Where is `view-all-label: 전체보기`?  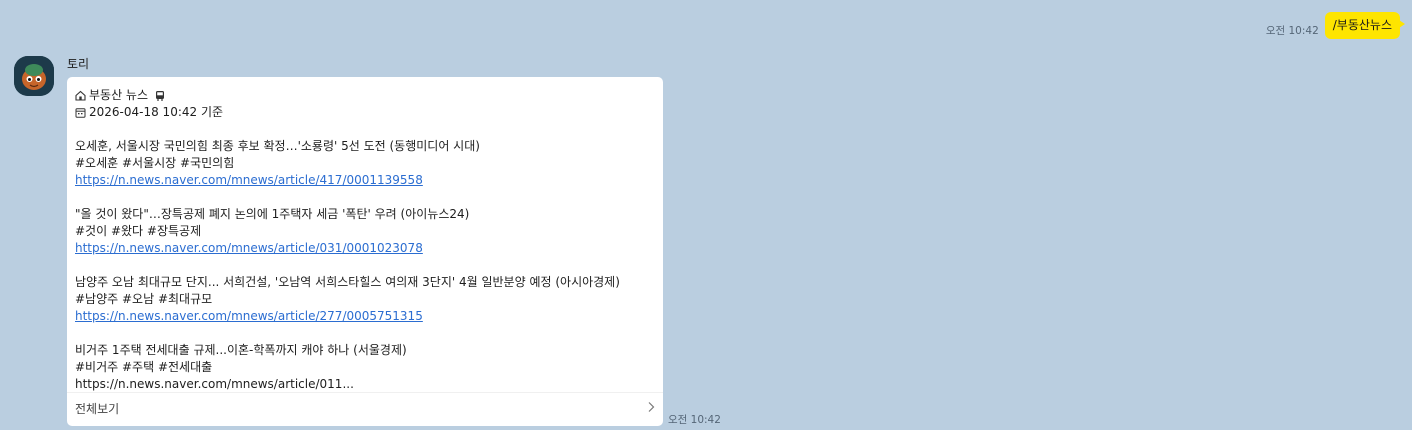 view-all-label: 전체보기 is located at coordinates (97, 409).